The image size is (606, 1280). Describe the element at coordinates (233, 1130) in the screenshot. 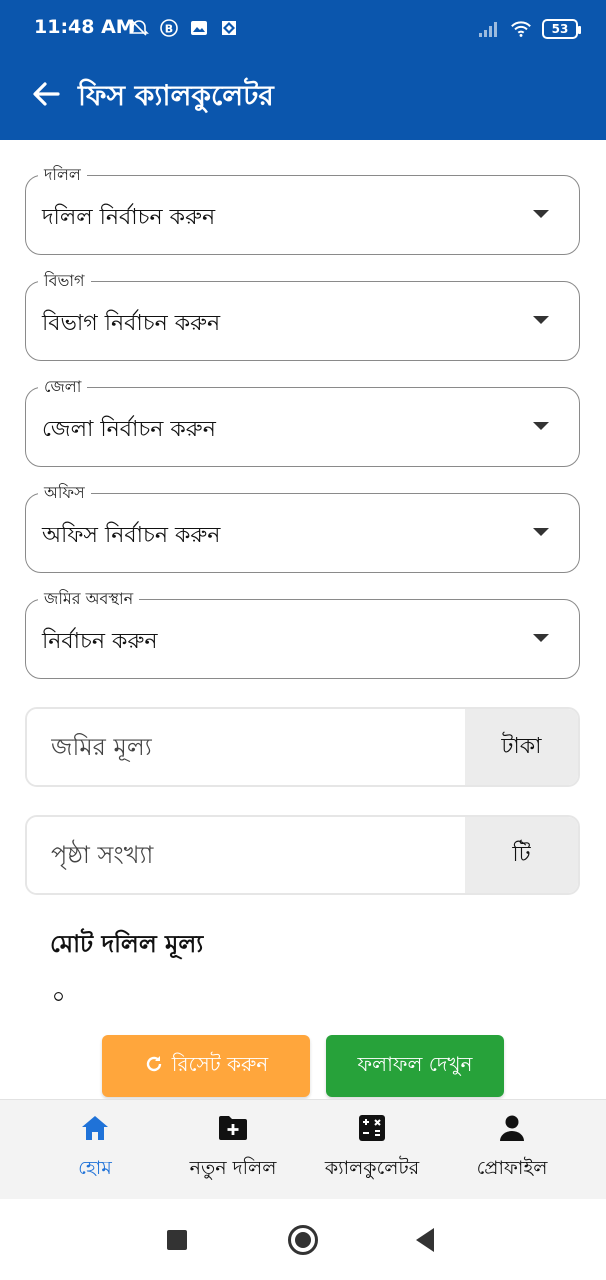

I see `folder-plus-icon` at that location.